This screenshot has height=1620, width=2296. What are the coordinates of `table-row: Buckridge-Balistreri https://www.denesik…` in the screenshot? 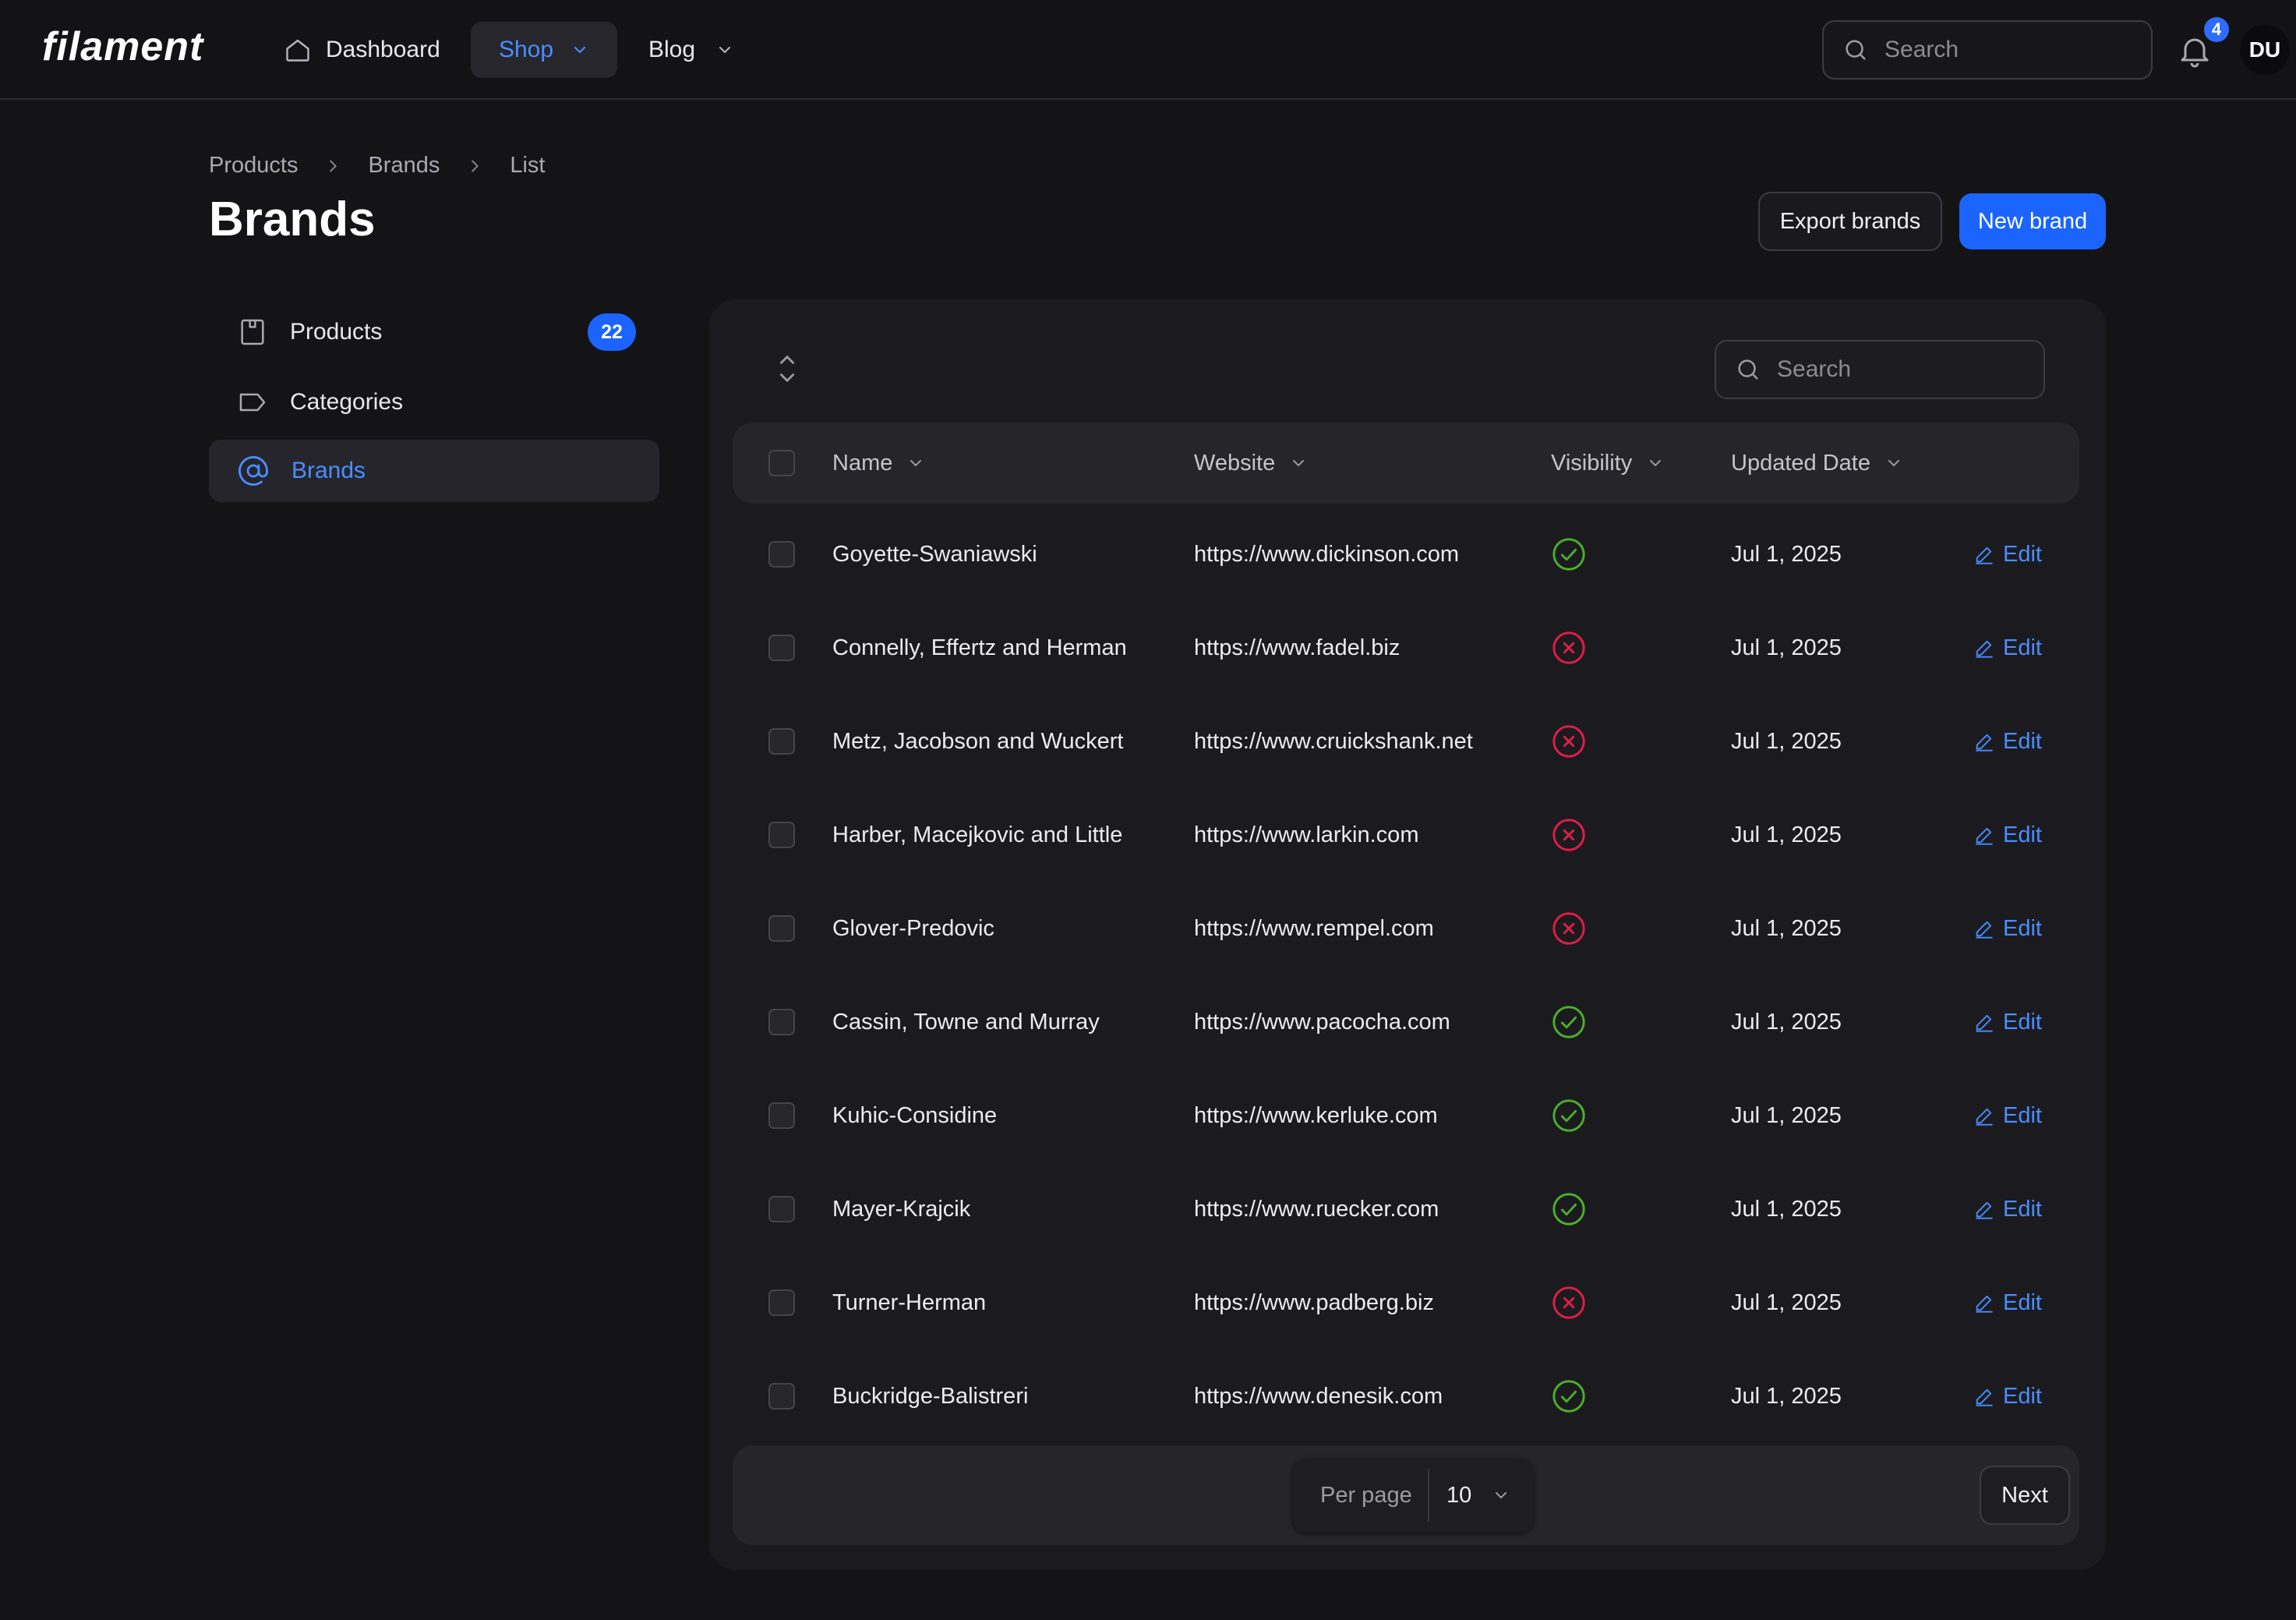 It's located at (1406, 1396).